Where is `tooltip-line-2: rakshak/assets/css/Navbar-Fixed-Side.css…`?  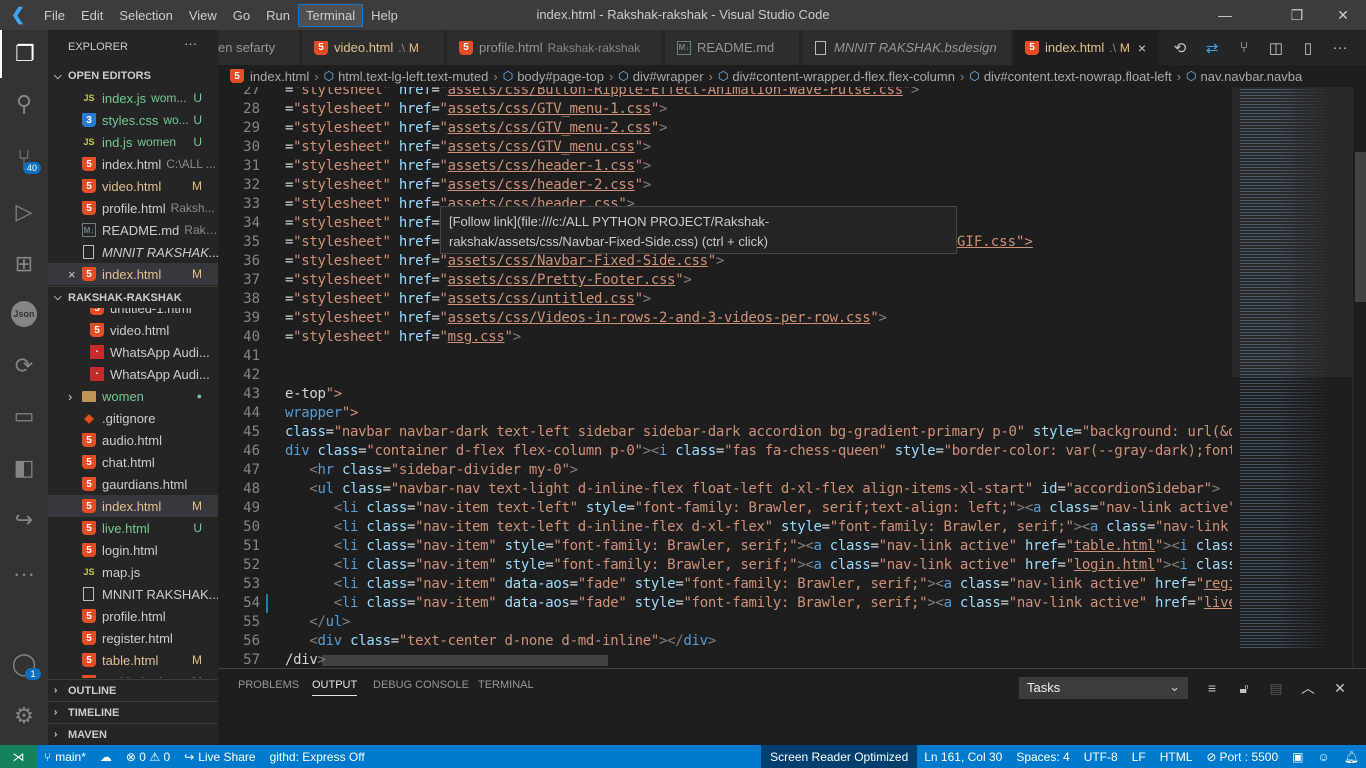
tooltip-line-2: rakshak/assets/css/Navbar-Fixed-Side.css… is located at coordinates (698, 242).